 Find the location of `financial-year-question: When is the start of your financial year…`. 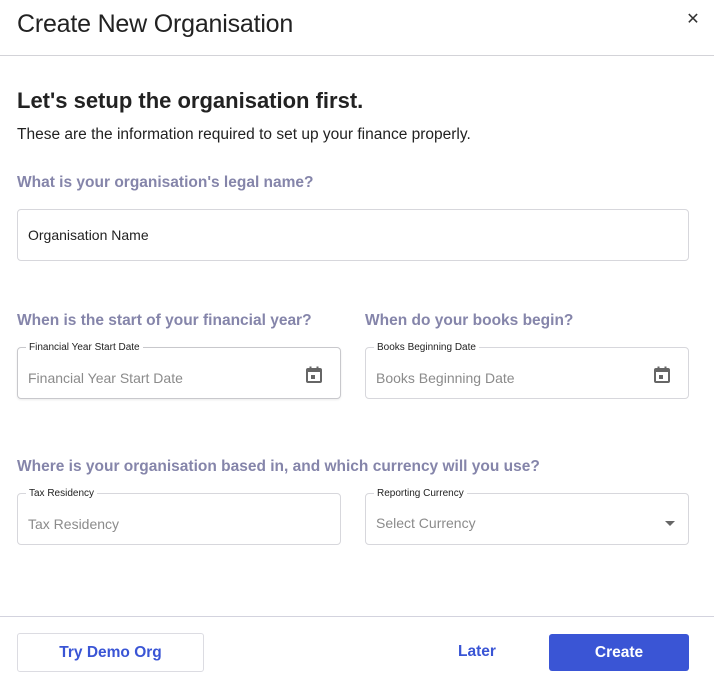

financial-year-question: When is the start of your financial year… is located at coordinates (164, 320).